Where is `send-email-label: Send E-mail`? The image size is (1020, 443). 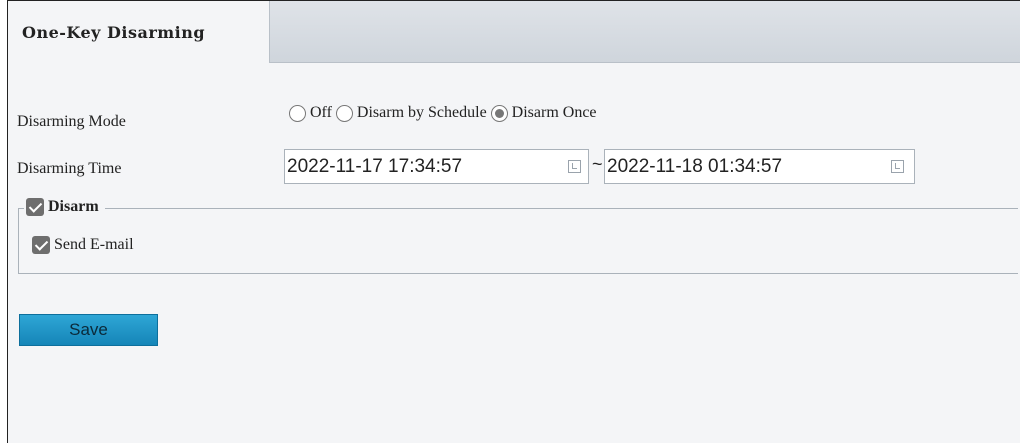
send-email-label: Send E-mail is located at coordinates (94, 244).